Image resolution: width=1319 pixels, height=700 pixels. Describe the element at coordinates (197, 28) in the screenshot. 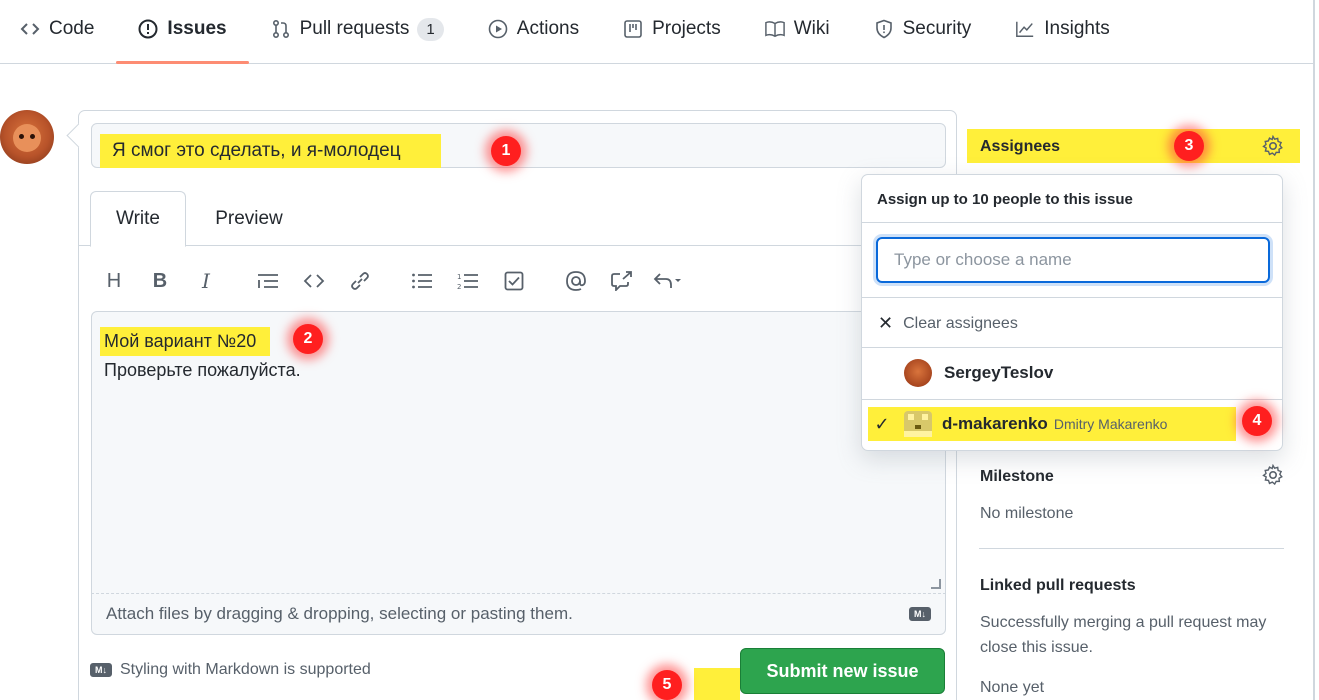

I see `nav-tab-label: Issues` at that location.